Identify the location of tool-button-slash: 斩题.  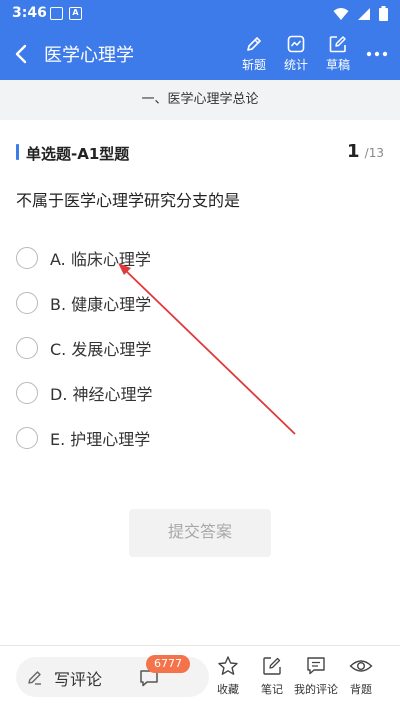
(254, 54).